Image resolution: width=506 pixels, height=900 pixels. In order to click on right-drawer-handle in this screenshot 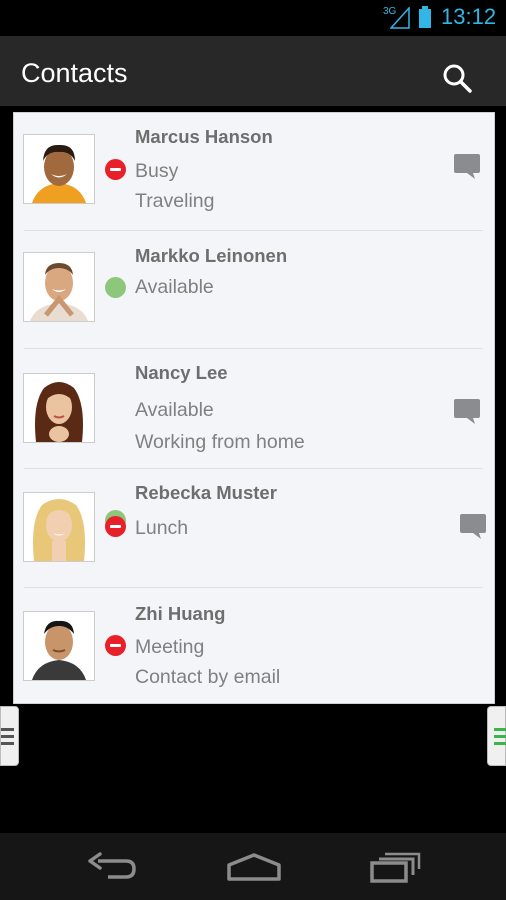, I will do `click(496, 736)`.